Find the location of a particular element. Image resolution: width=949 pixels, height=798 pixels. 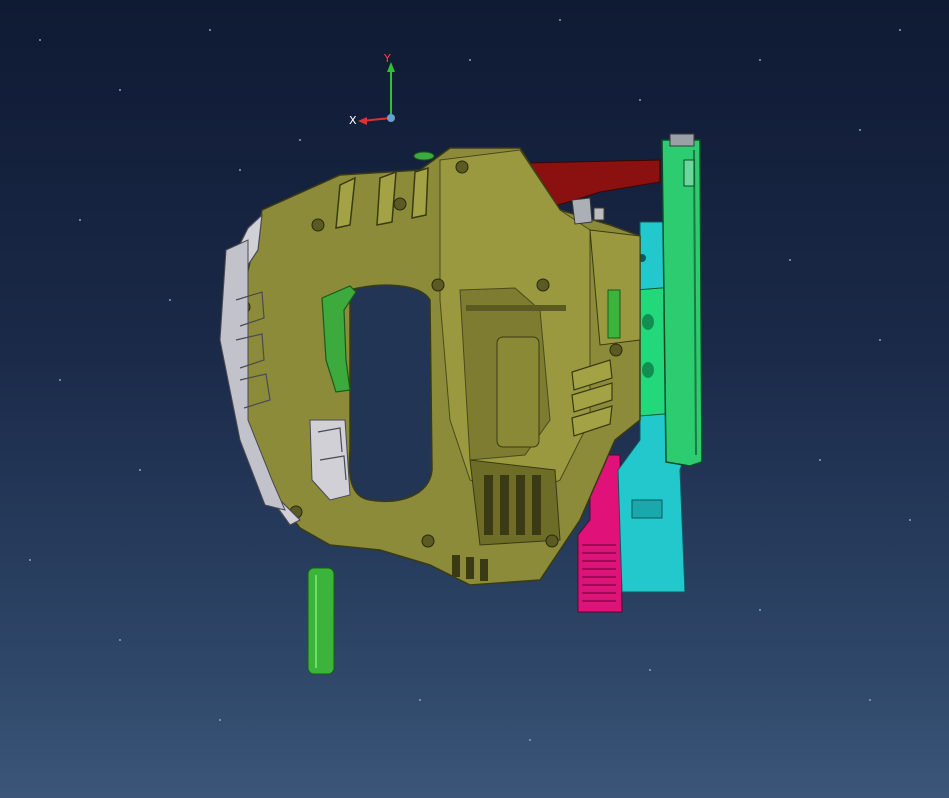

handle-opening is located at coordinates (390, 393).